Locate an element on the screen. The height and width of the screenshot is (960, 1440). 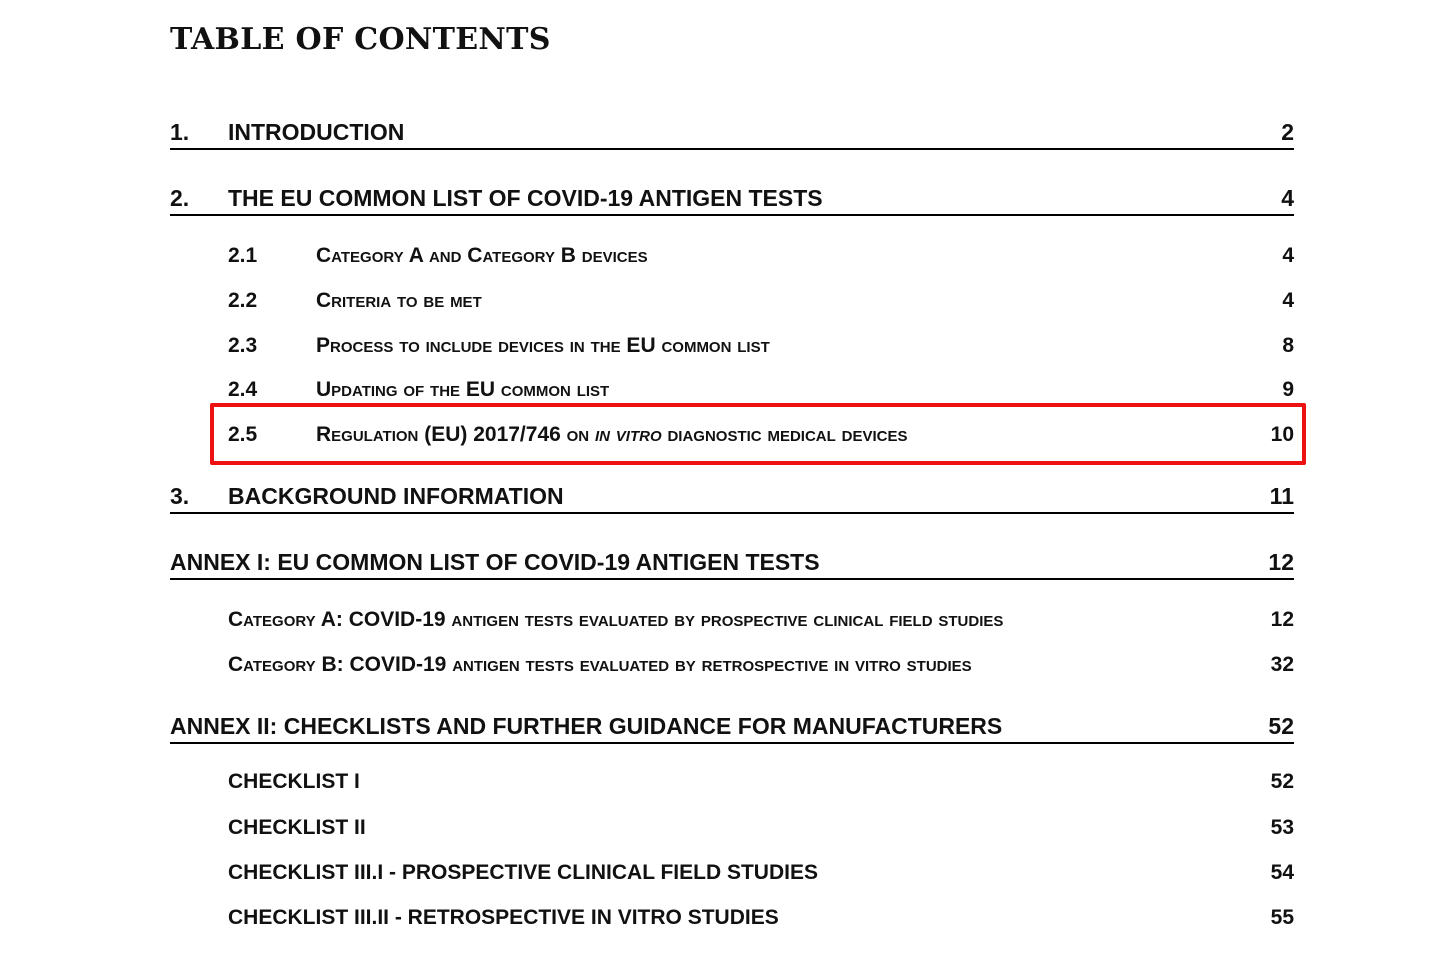
toc-entry-page: 8 is located at coordinates (1288, 345).